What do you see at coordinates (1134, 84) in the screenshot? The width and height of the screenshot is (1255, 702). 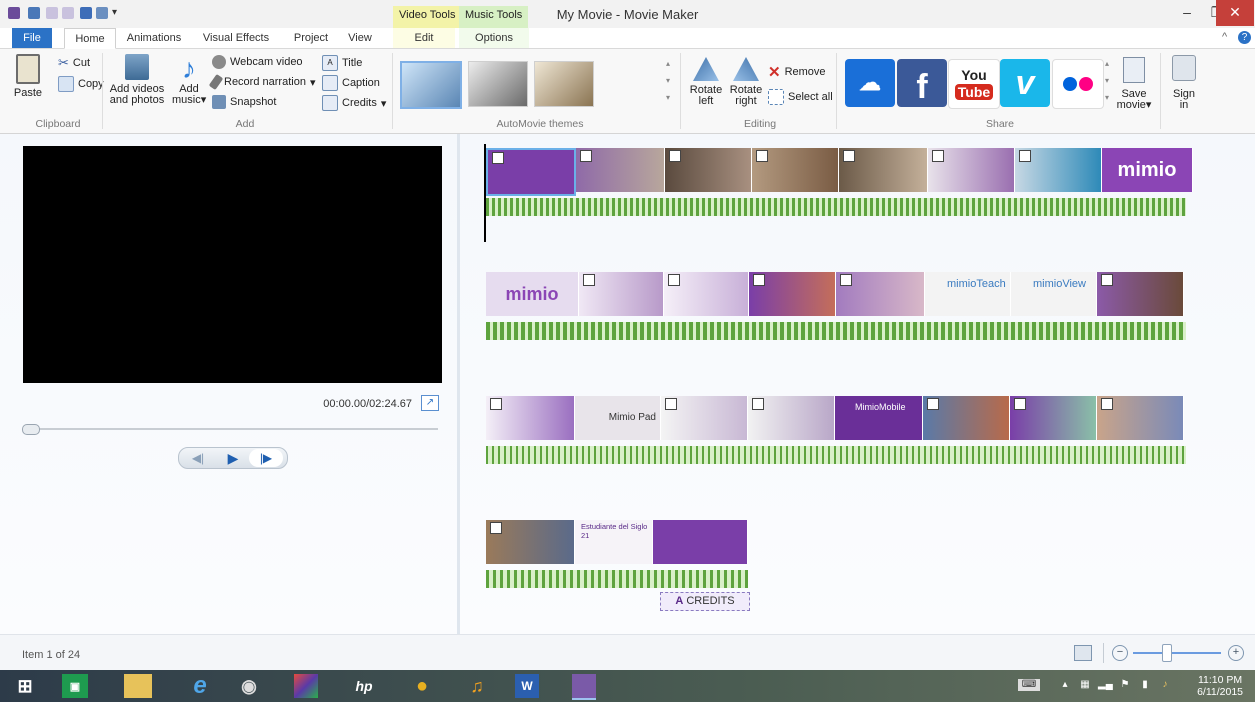 I see `save-movie-button: Save movie▾` at bounding box center [1134, 84].